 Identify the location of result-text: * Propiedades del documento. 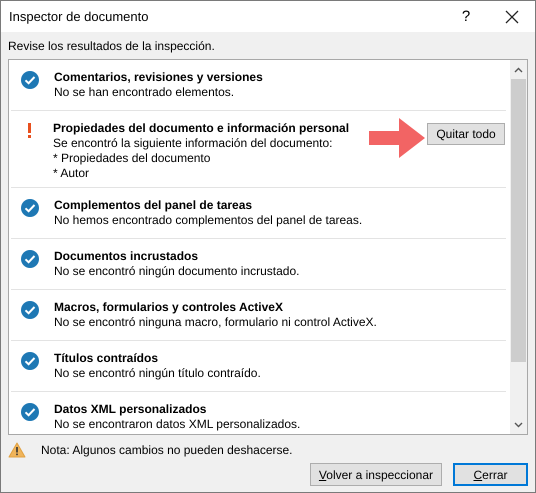
(131, 158).